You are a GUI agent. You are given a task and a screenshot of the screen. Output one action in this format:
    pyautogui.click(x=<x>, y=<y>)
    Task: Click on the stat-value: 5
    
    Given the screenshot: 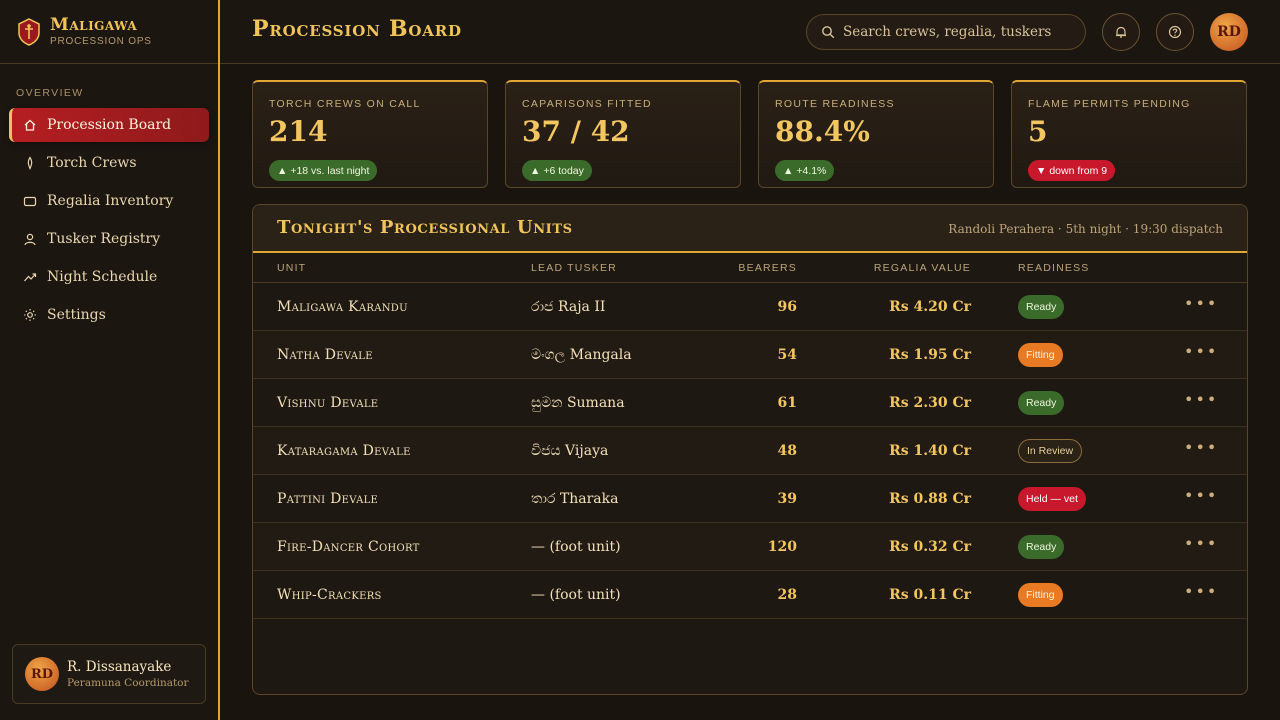 What is the action you would take?
    pyautogui.click(x=1038, y=131)
    